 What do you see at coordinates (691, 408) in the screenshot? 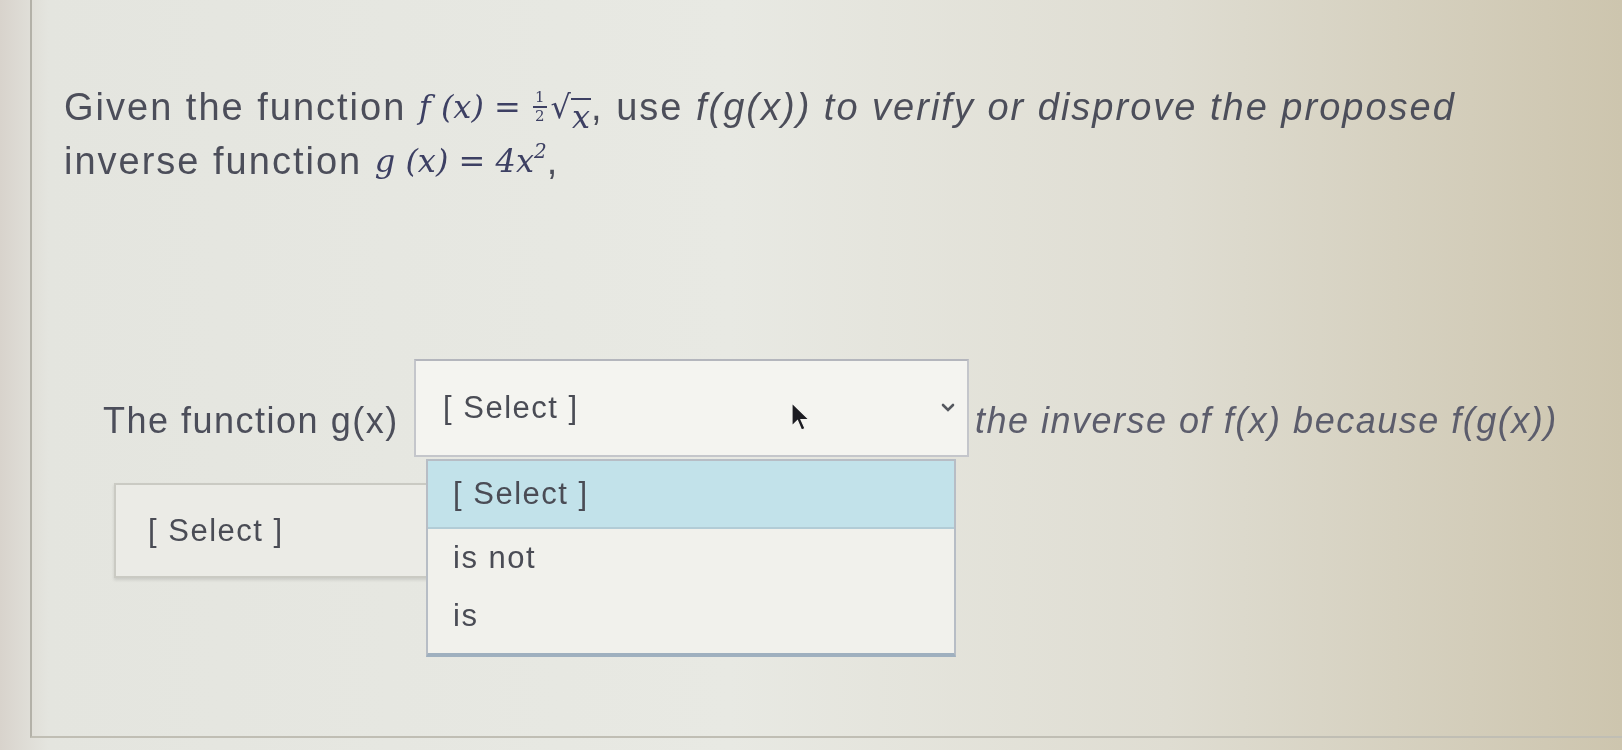
I see `answer-dropdown: [ Select ]` at bounding box center [691, 408].